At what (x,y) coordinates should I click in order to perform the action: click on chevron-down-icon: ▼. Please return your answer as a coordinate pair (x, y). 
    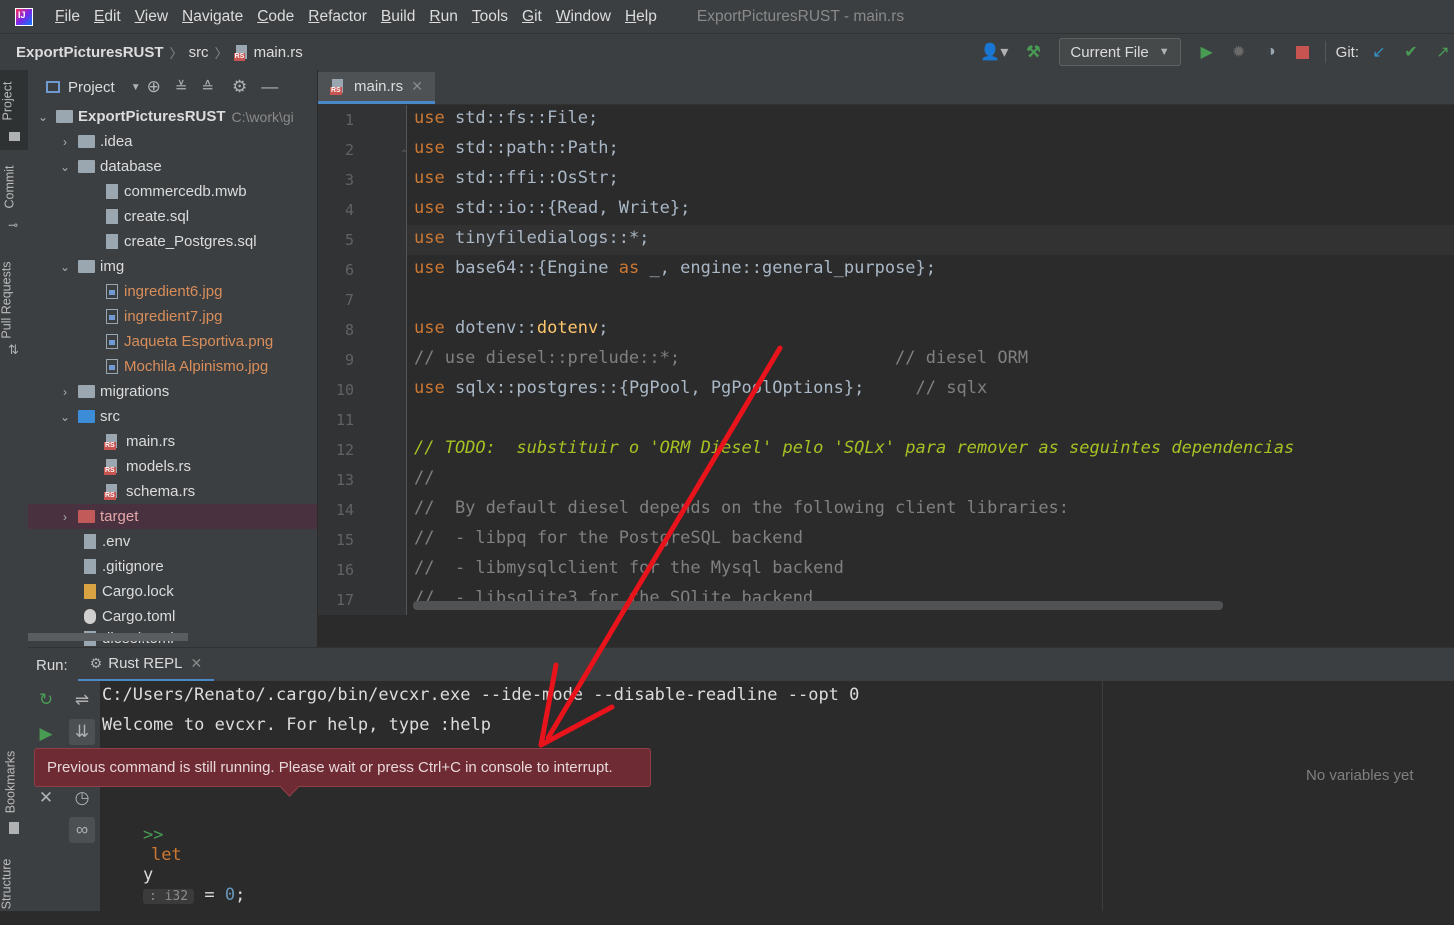
    Looking at the image, I should click on (136, 87).